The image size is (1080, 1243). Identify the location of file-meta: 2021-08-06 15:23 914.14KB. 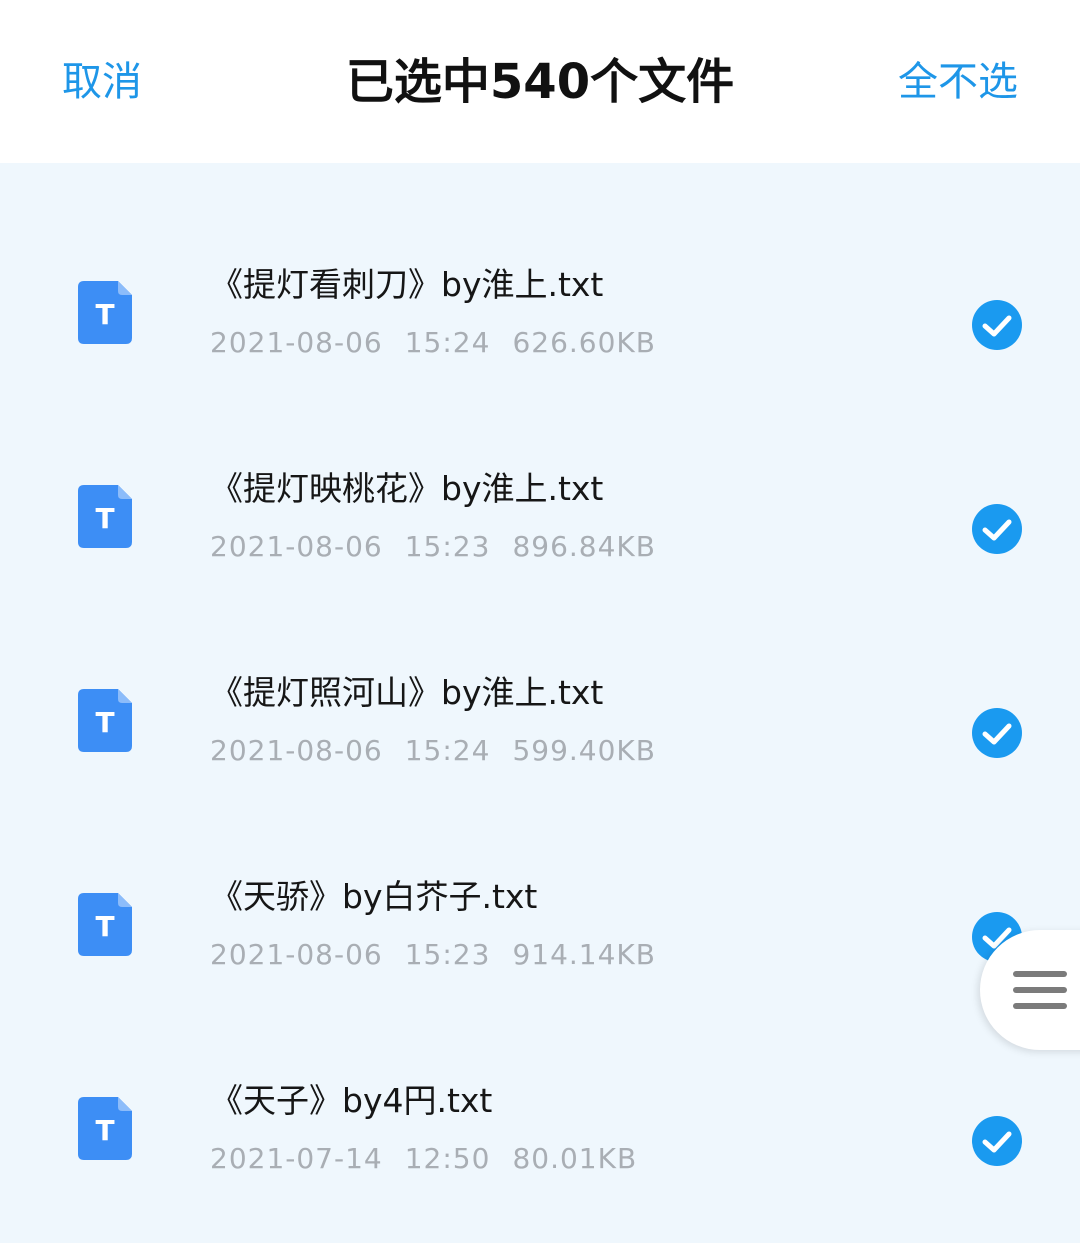
(444, 955).